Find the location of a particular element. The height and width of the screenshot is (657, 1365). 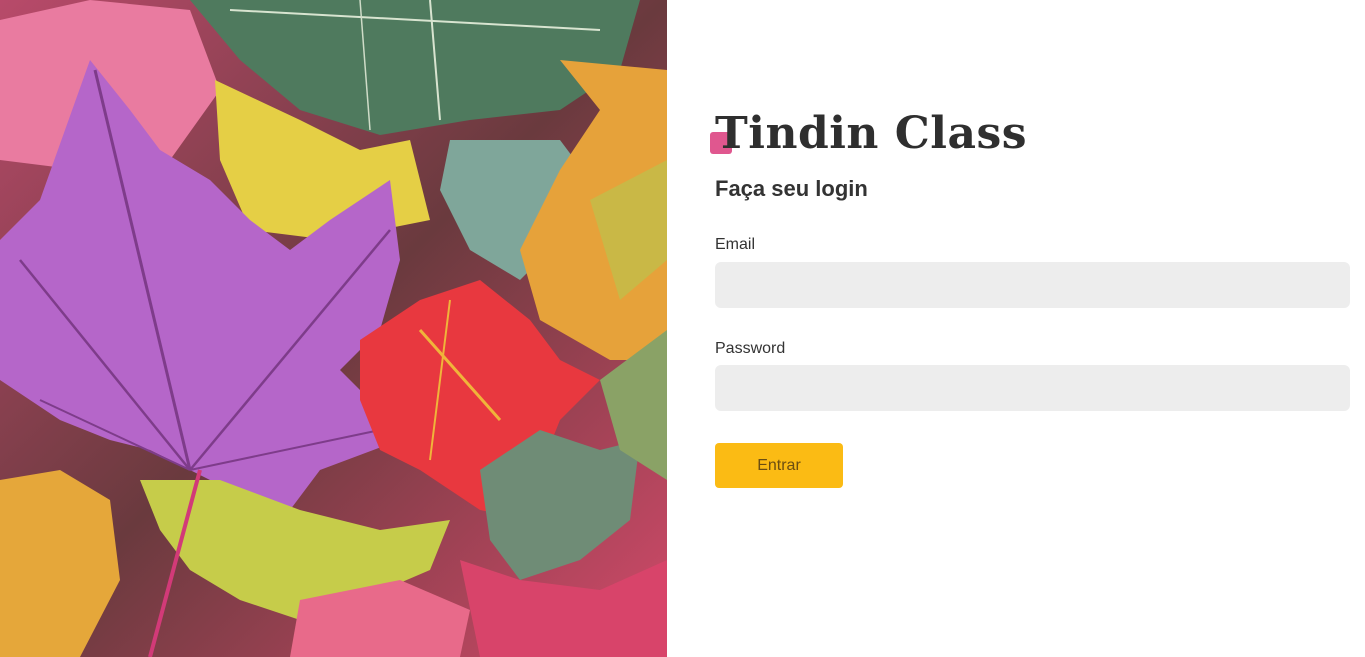

email-label: Email is located at coordinates (735, 244).